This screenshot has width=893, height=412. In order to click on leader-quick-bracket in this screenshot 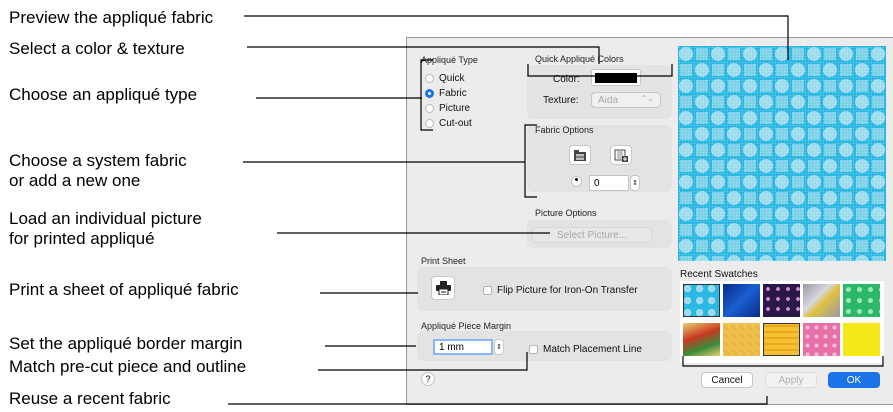, I will do `click(600, 70)`.